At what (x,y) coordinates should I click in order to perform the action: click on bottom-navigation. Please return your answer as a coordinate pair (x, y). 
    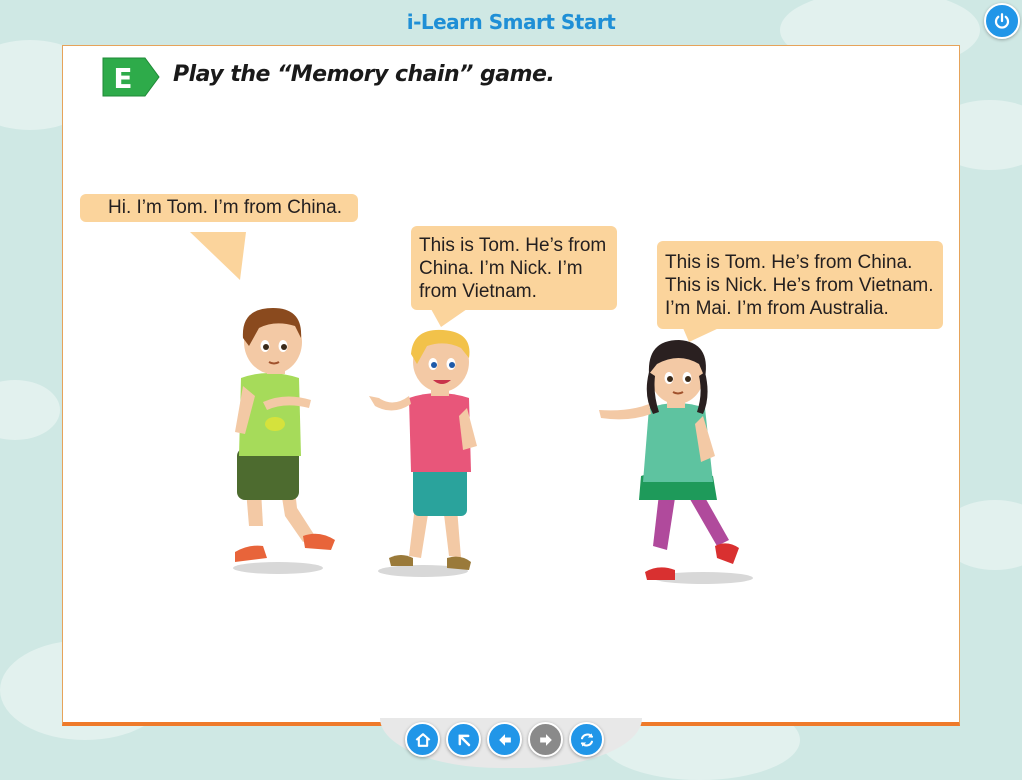
    Looking at the image, I should click on (504, 739).